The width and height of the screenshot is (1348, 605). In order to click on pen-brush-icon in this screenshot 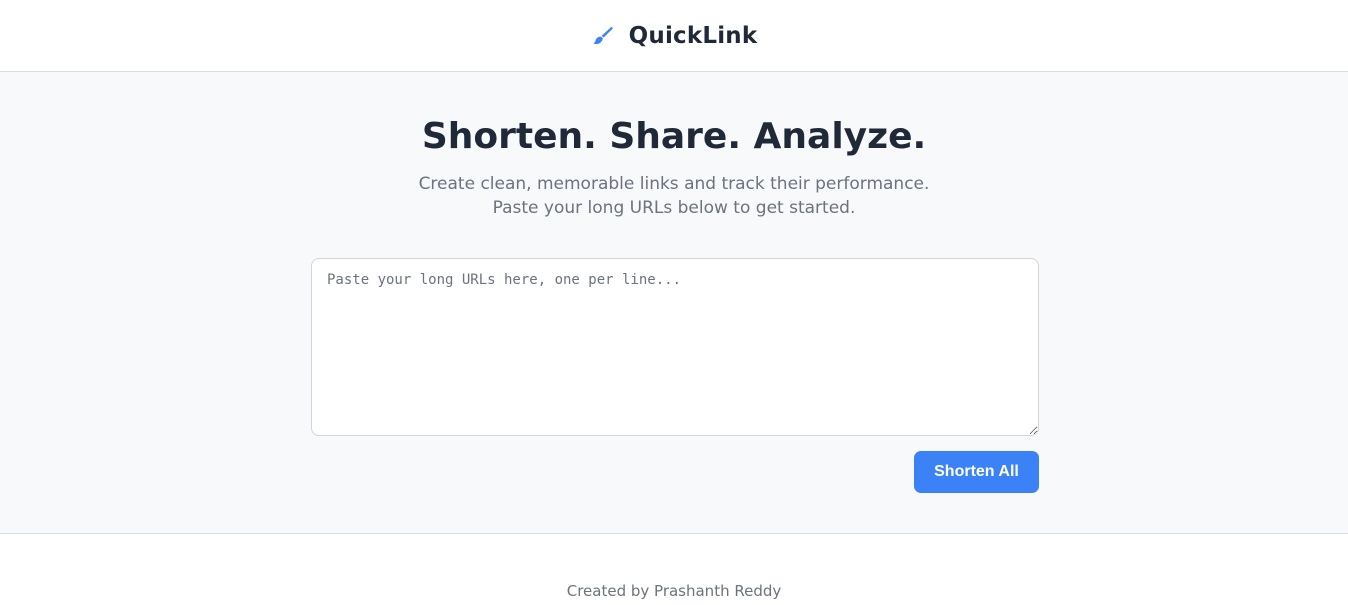, I will do `click(603, 36)`.